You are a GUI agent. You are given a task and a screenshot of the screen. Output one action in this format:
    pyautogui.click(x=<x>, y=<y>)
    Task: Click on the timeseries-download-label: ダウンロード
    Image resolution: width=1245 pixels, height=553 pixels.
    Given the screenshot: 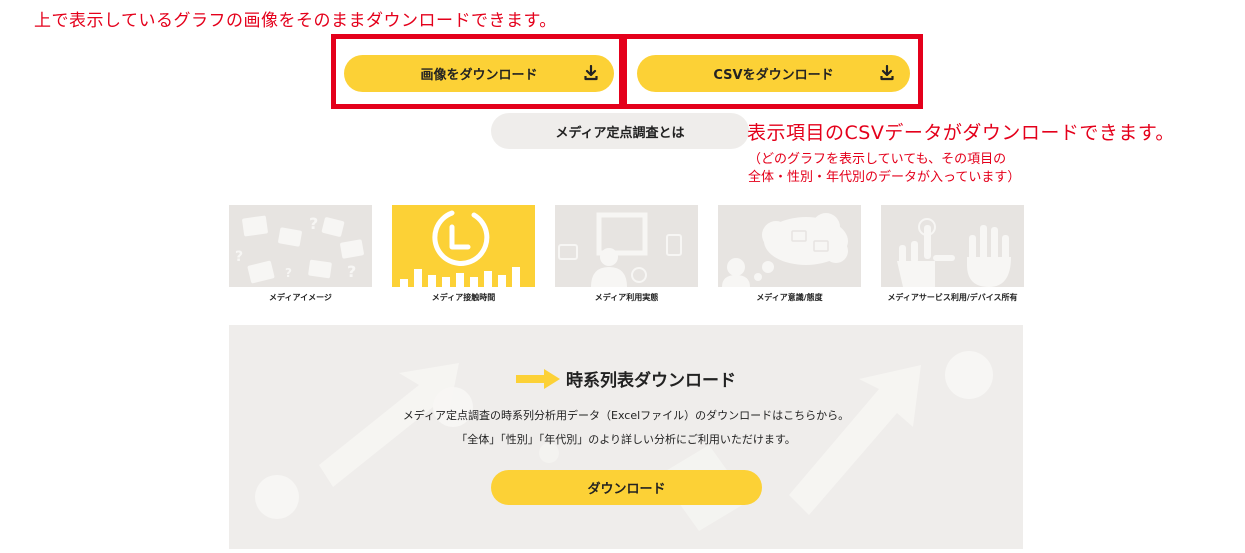 What is the action you would take?
    pyautogui.click(x=626, y=489)
    